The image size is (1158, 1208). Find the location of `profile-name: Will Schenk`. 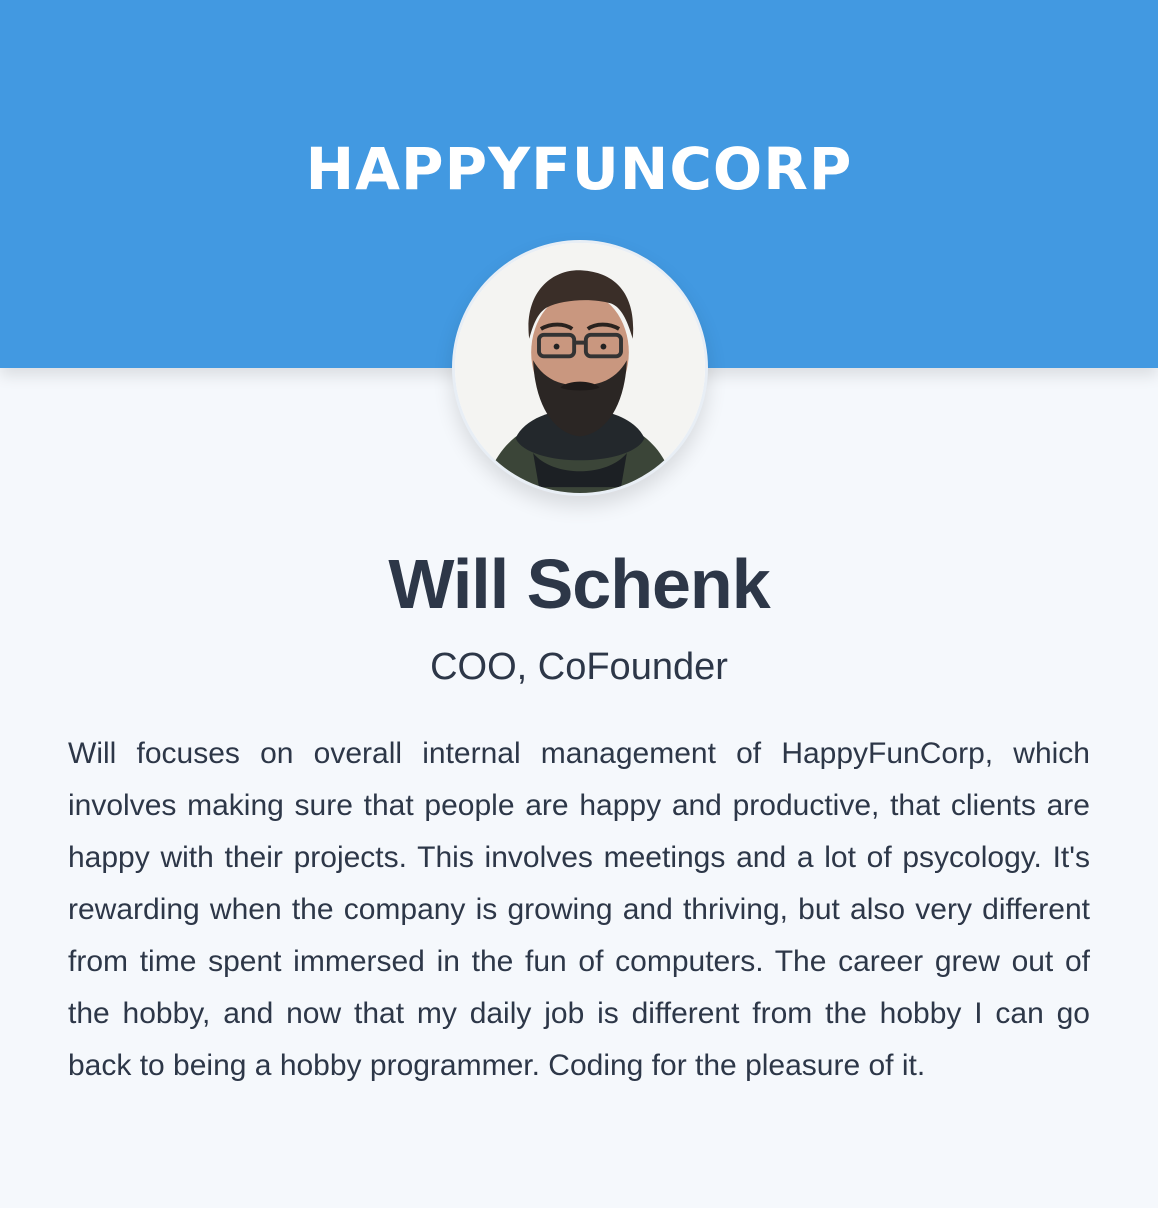

profile-name: Will Schenk is located at coordinates (579, 584).